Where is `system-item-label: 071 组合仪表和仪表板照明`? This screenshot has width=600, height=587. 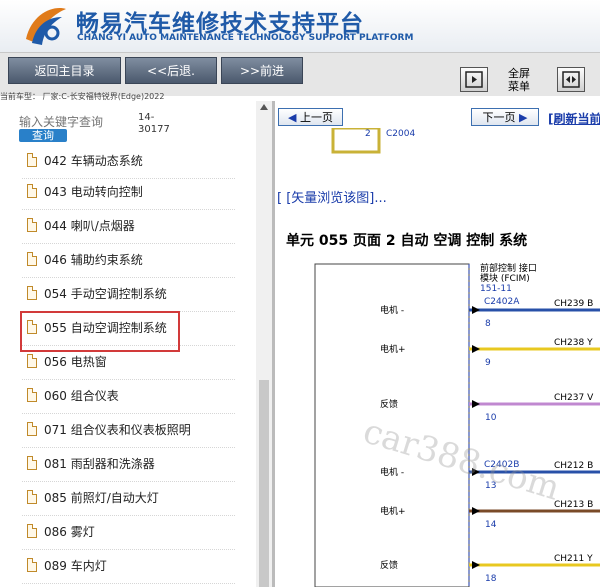
system-item-label: 071 组合仪表和仪表板照明 is located at coordinates (117, 430).